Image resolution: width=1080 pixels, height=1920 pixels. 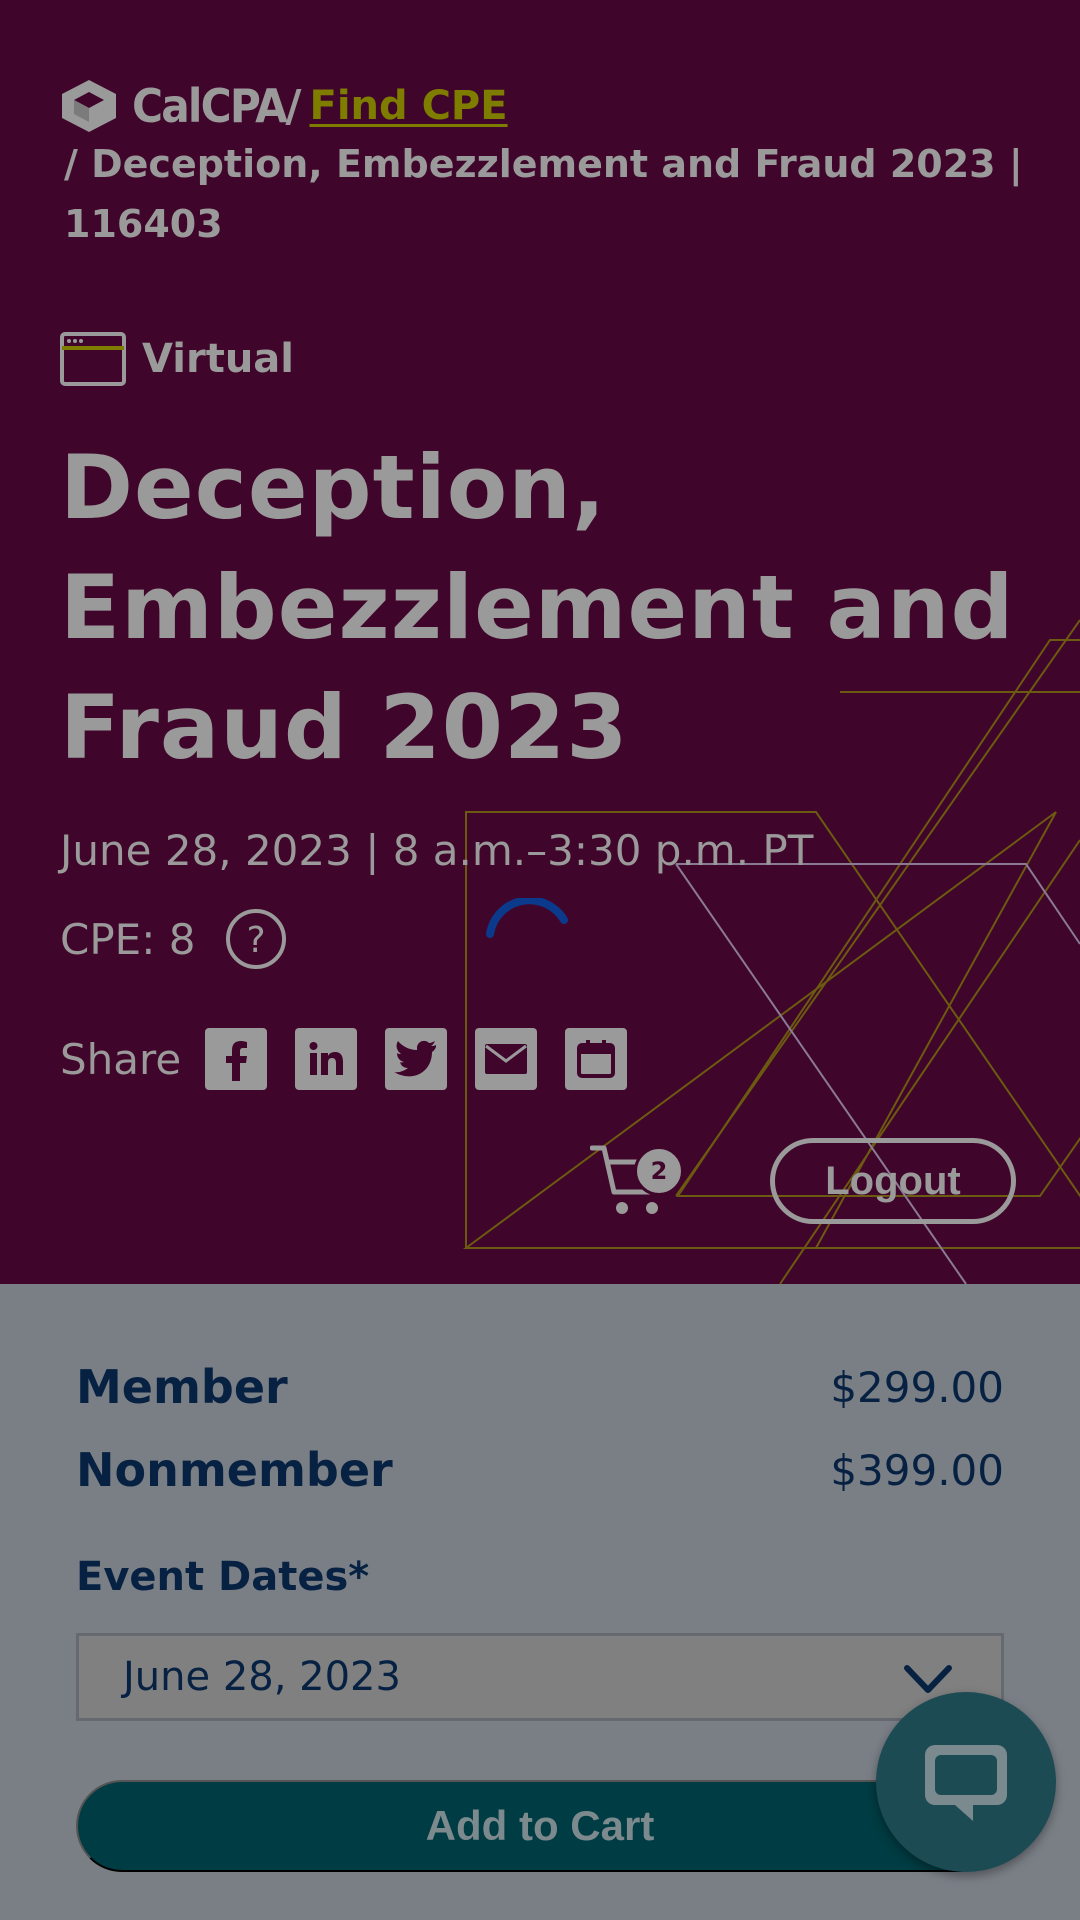 I want to click on event-format: Virtual, so click(x=177, y=359).